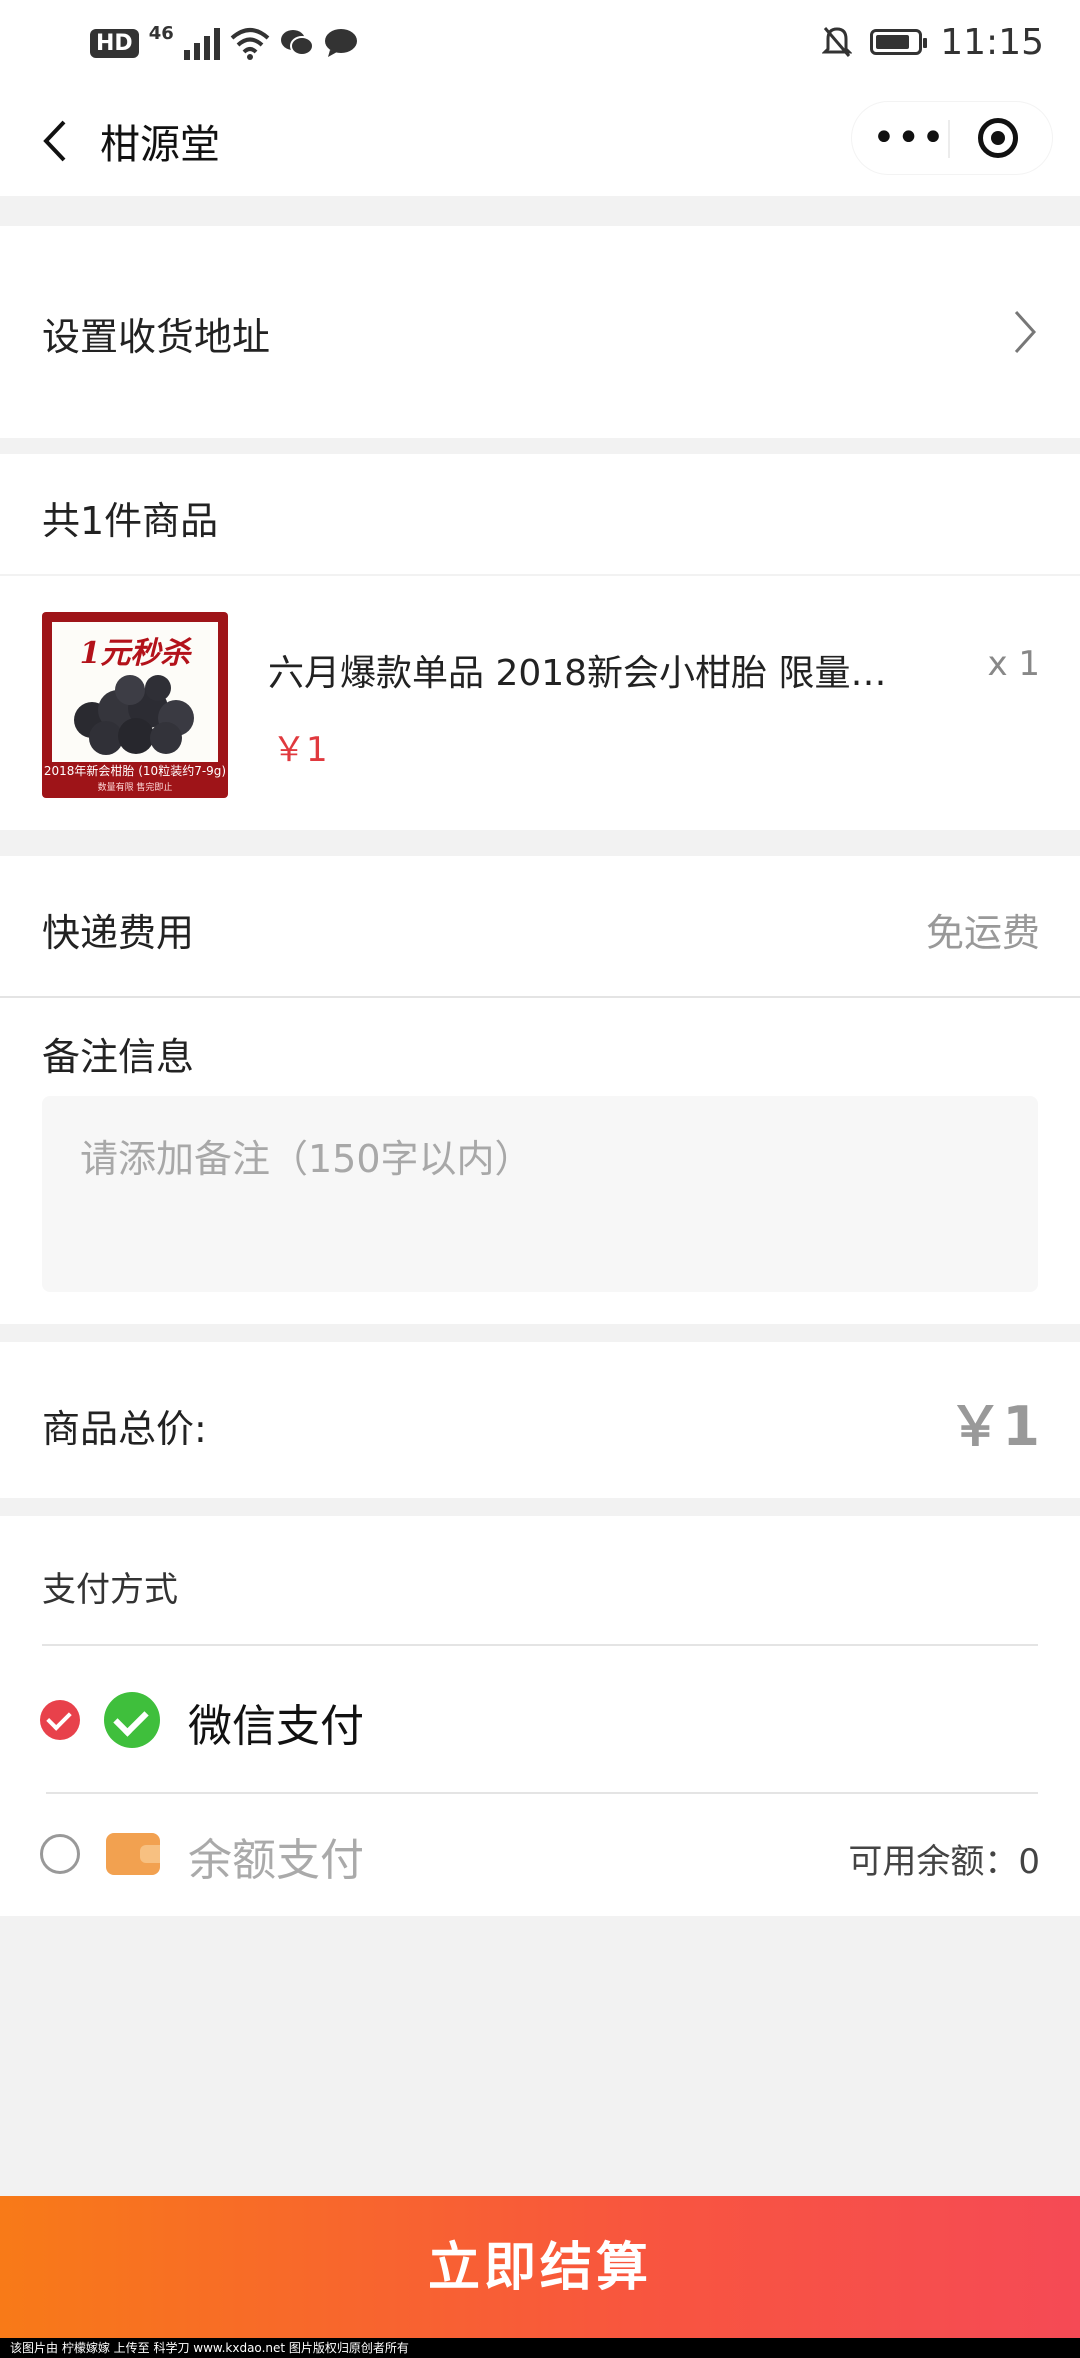 This screenshot has height=2358, width=1080. I want to click on product-image-caption: 2018年新会柑胎 (10粒装约7-9g), so click(135, 771).